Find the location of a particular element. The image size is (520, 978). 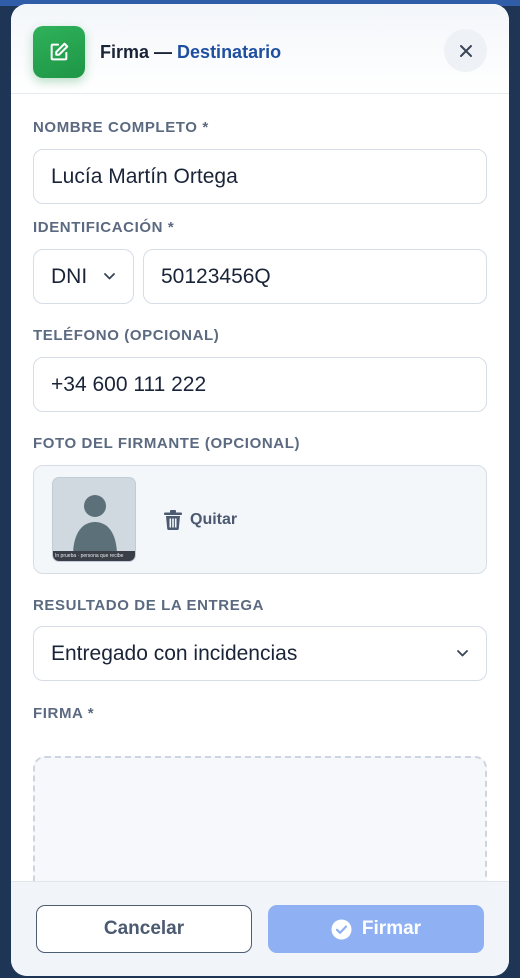

photo-label: FOTO DEL FIRMANTE (OPCIONAL) is located at coordinates (167, 443).